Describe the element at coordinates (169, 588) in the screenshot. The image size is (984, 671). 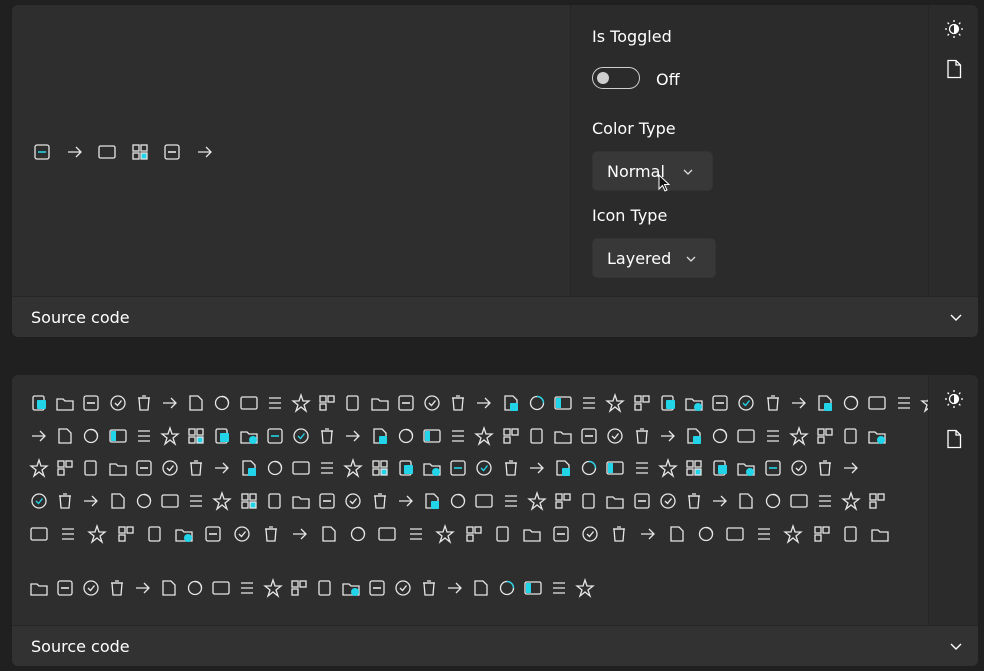
I see `exclamation-box-icon` at that location.